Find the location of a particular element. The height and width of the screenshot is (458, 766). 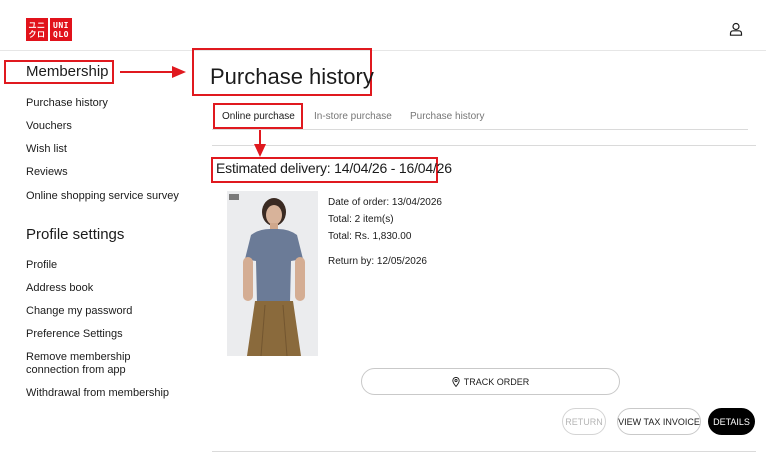

estimated-delivery: Estimated delivery: 14/04/26 - 16/04/26 is located at coordinates (334, 168).